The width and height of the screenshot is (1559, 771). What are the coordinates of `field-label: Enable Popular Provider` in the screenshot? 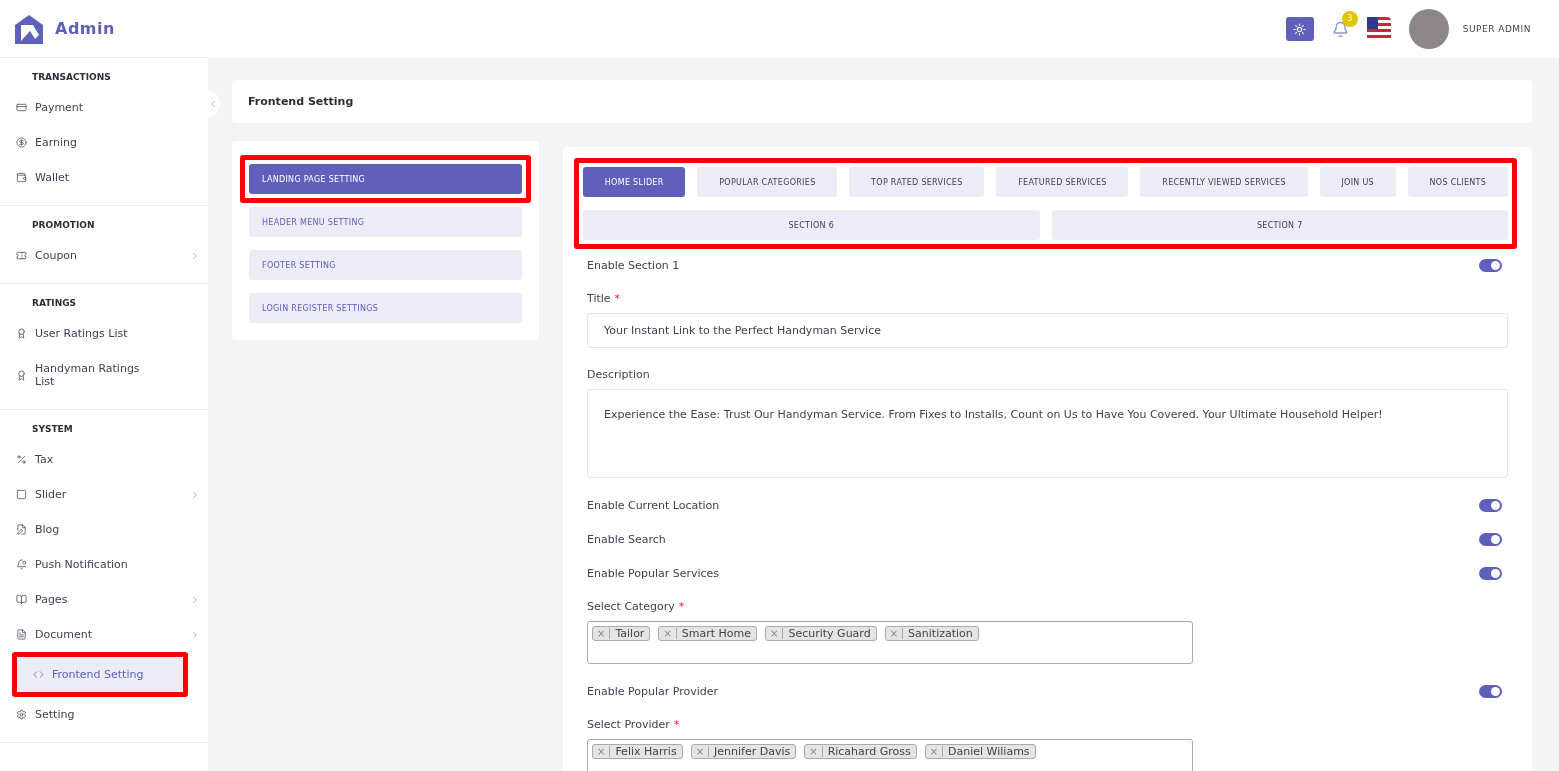 It's located at (652, 691).